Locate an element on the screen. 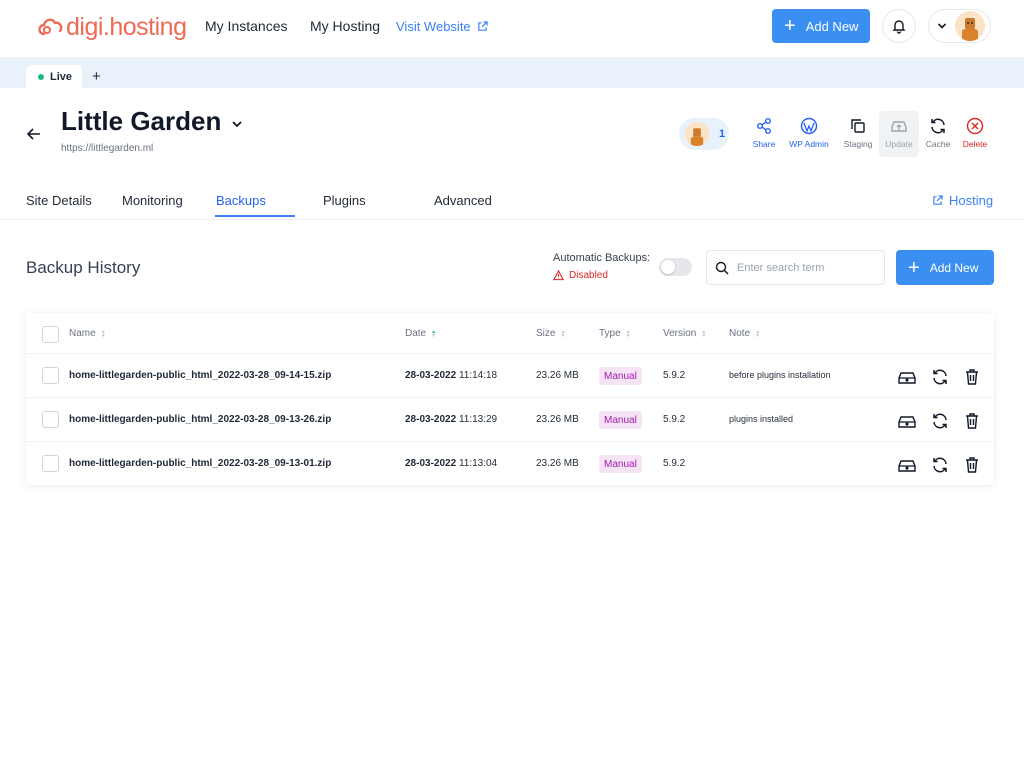  column-type-label: Type is located at coordinates (610, 333).